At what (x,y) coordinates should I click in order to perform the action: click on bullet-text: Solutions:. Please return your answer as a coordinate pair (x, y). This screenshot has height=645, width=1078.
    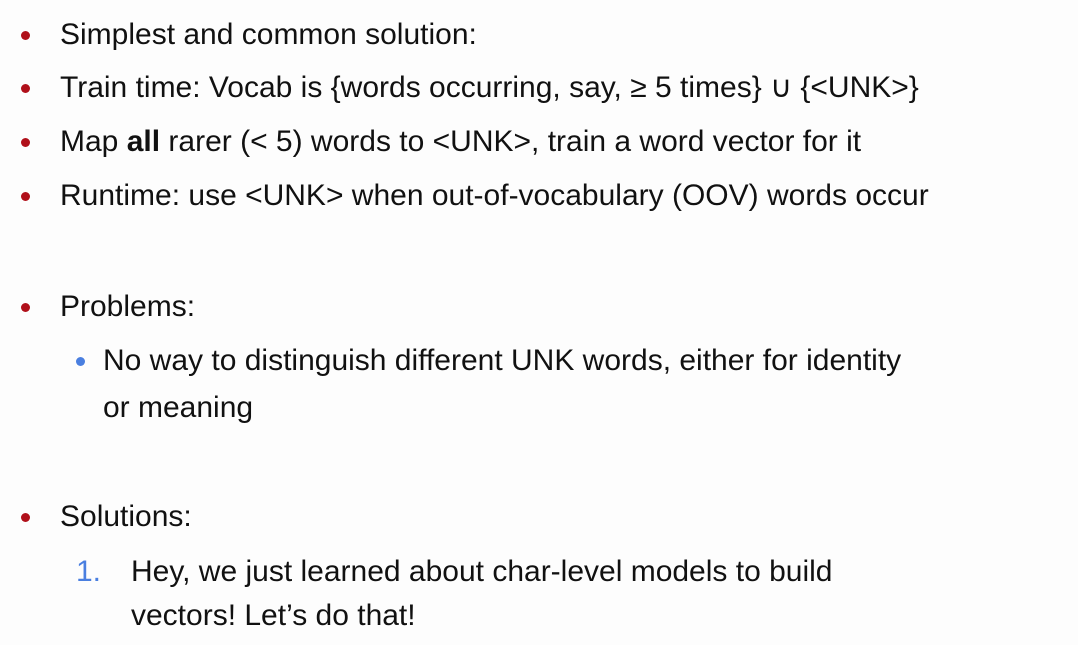
    Looking at the image, I should click on (126, 516).